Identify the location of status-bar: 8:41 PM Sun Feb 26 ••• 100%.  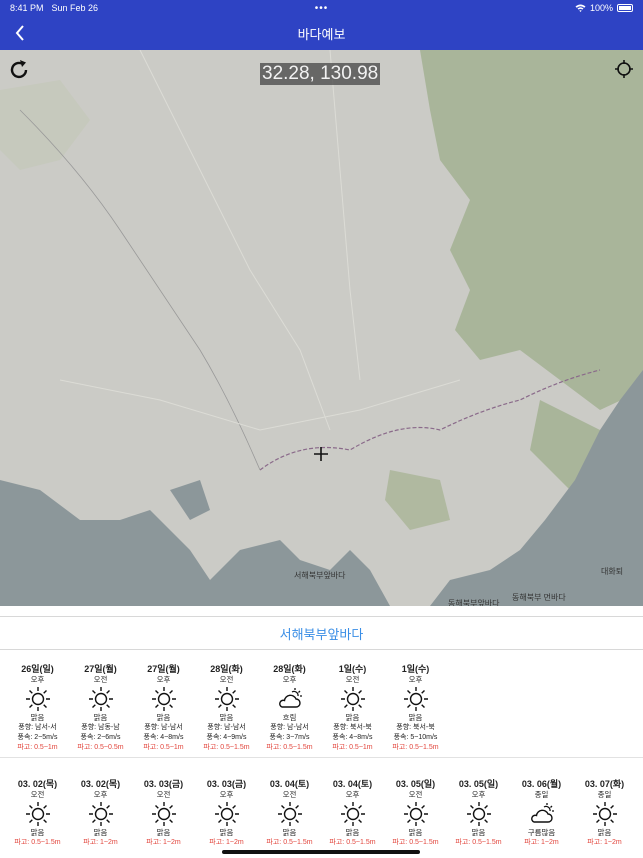
(321, 8).